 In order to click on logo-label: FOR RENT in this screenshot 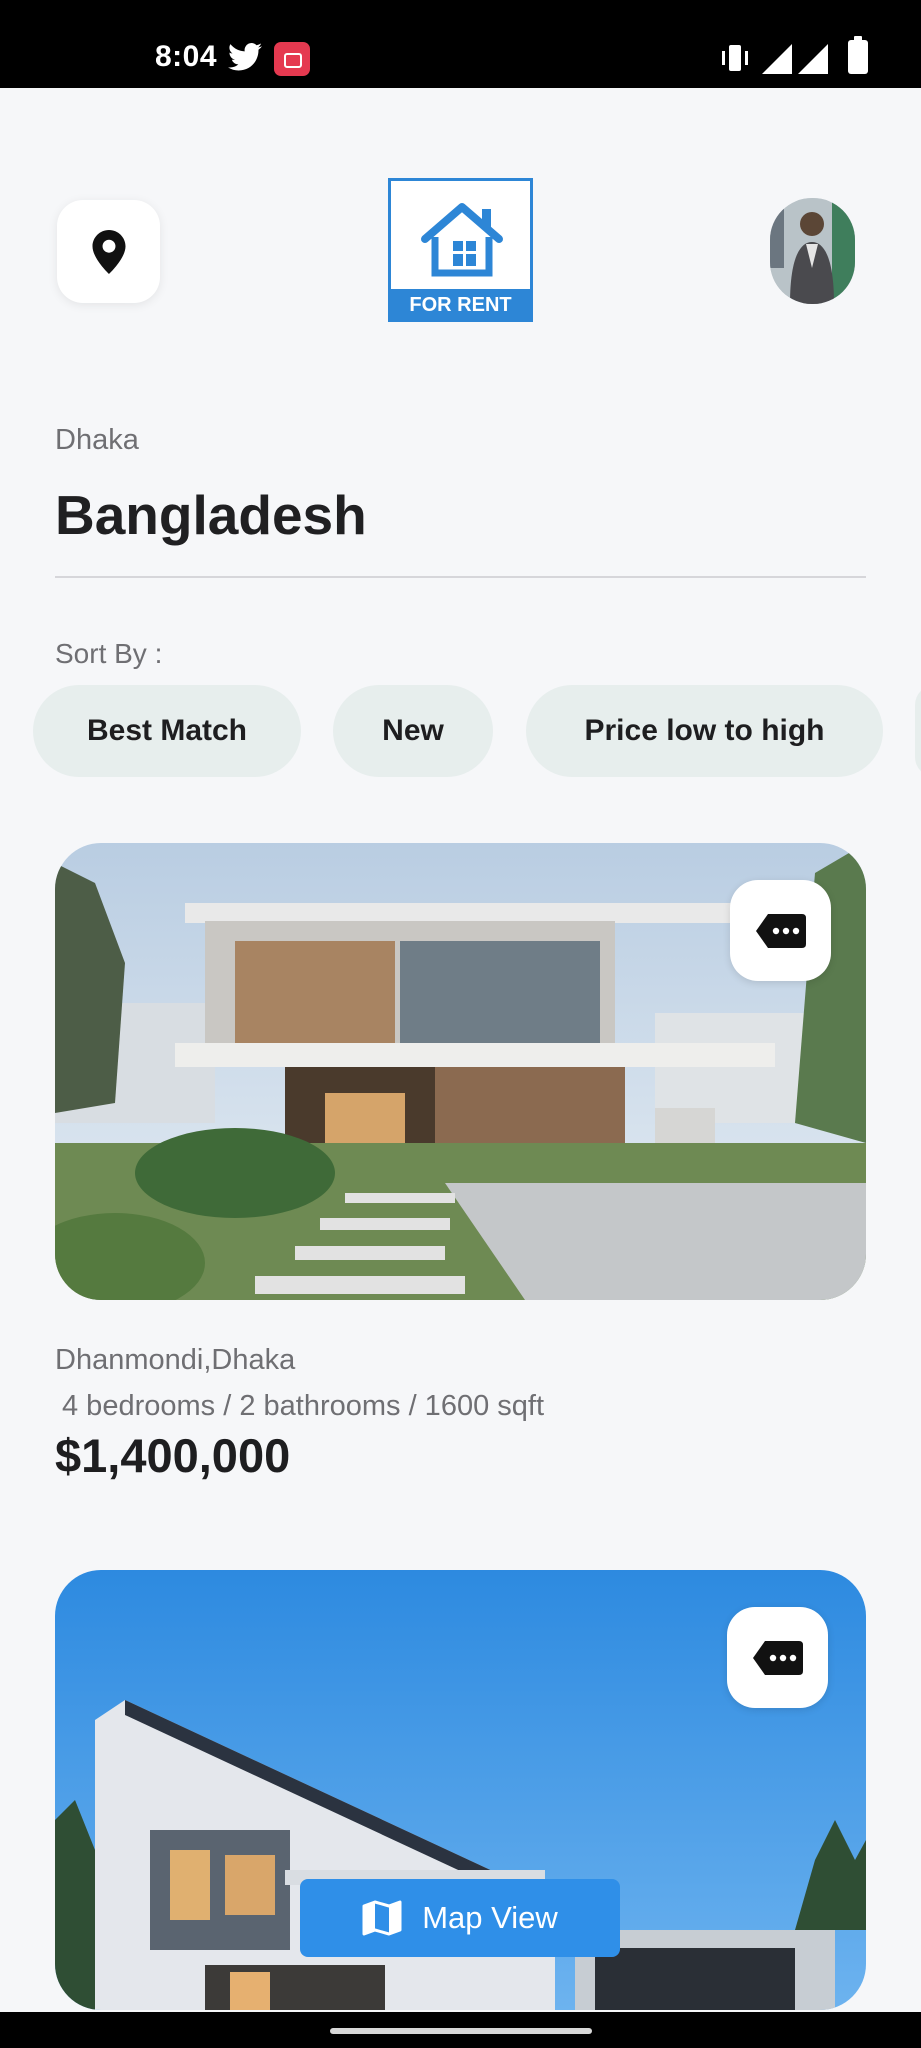, I will do `click(460, 305)`.